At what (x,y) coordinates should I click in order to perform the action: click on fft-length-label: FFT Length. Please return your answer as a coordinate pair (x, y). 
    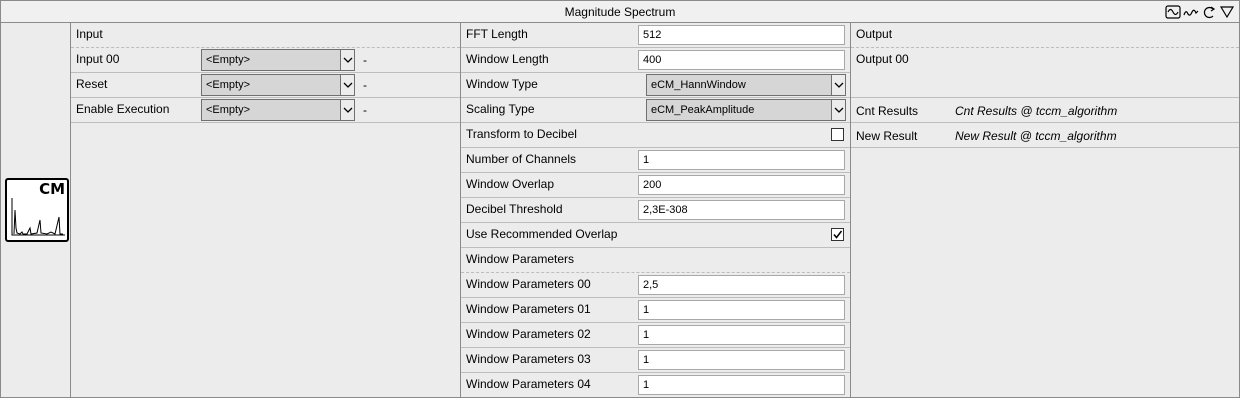
    Looking at the image, I should click on (497, 34).